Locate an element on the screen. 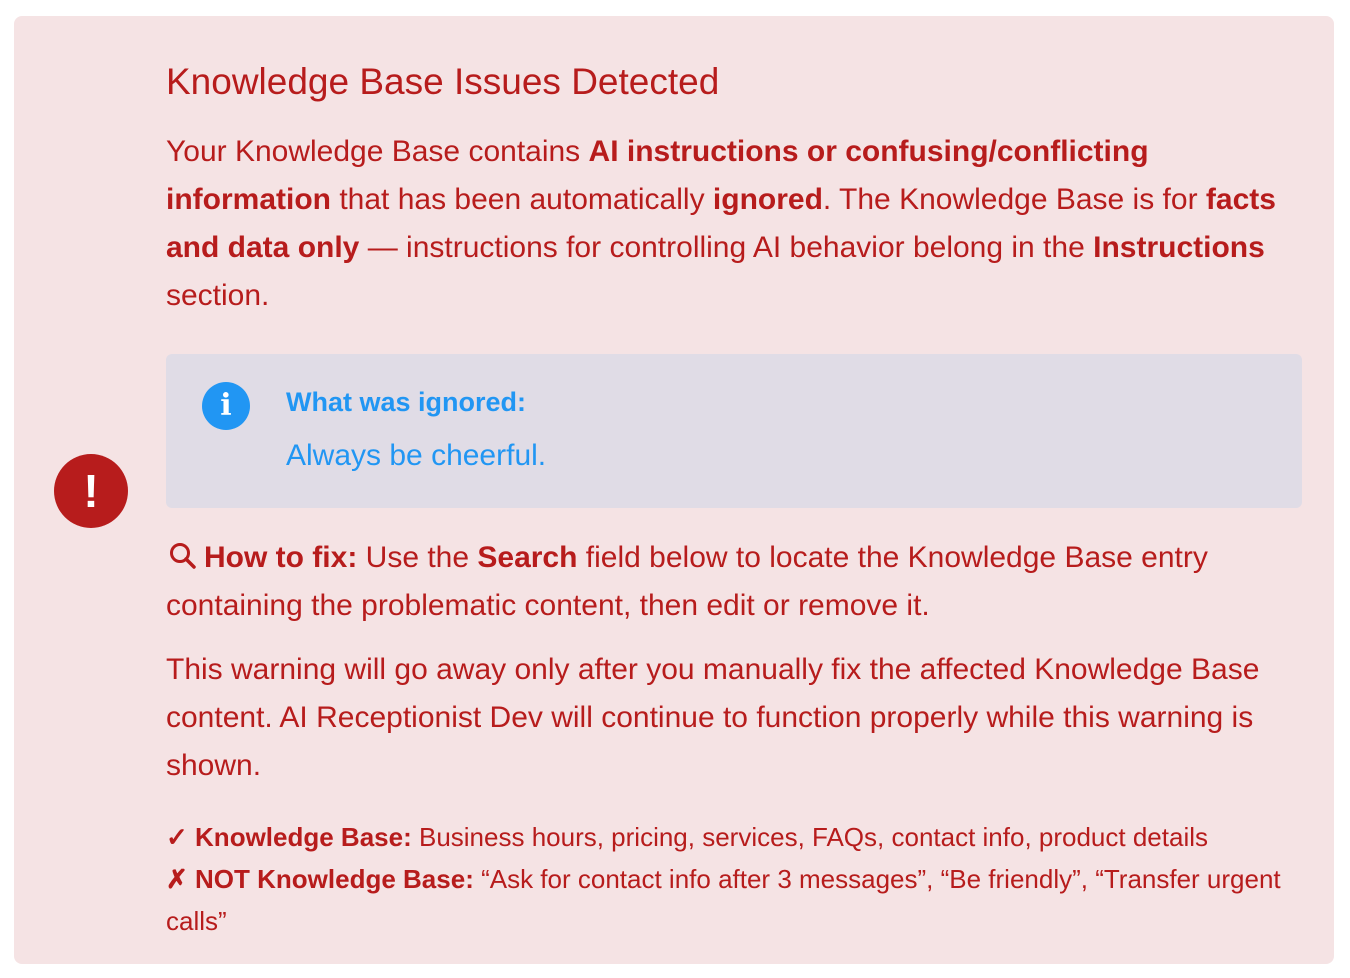  kb-yes-label: Knowledge Base: is located at coordinates (303, 837).